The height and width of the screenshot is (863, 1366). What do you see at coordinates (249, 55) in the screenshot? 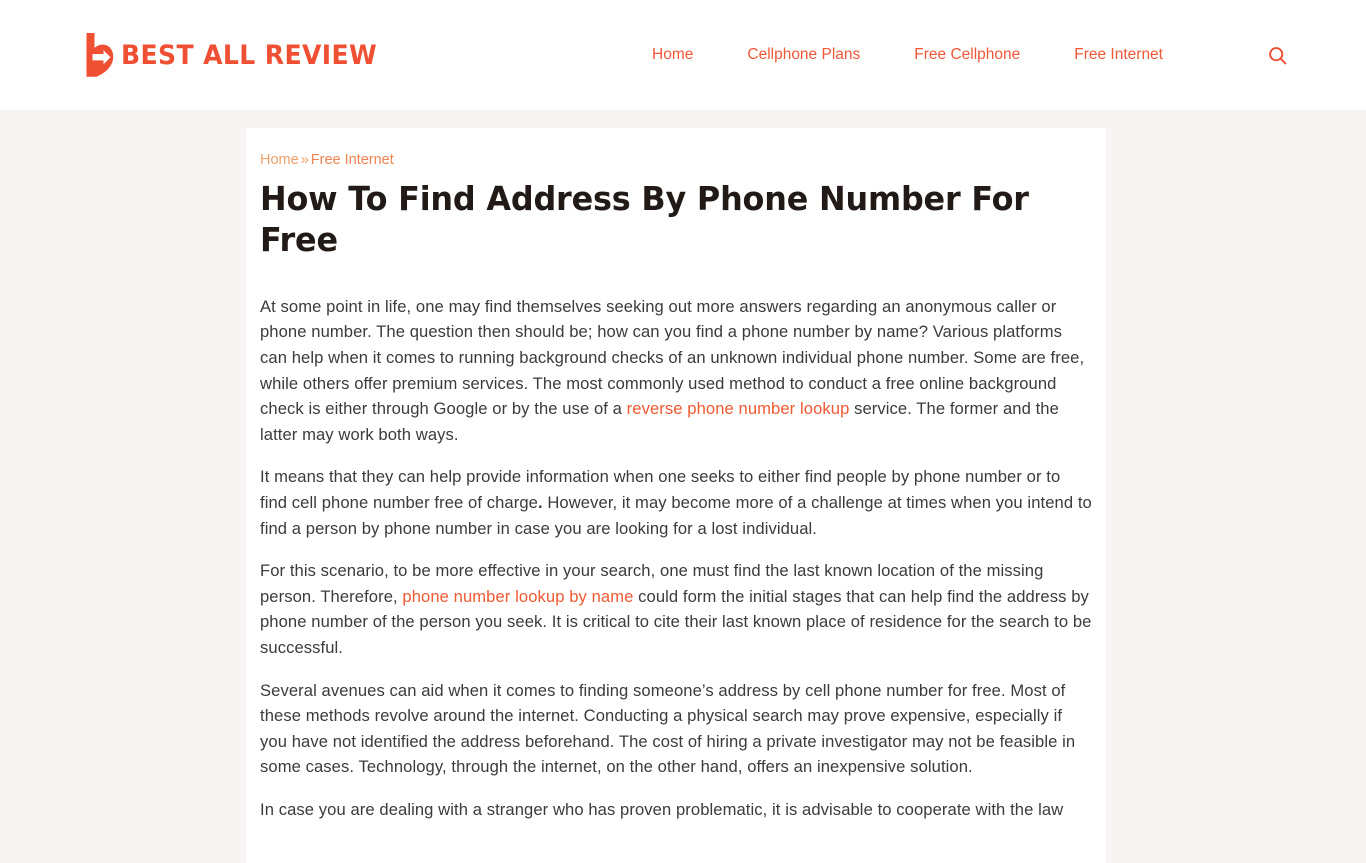
I see `site-logo-text: BEST ALL REVIEW` at bounding box center [249, 55].